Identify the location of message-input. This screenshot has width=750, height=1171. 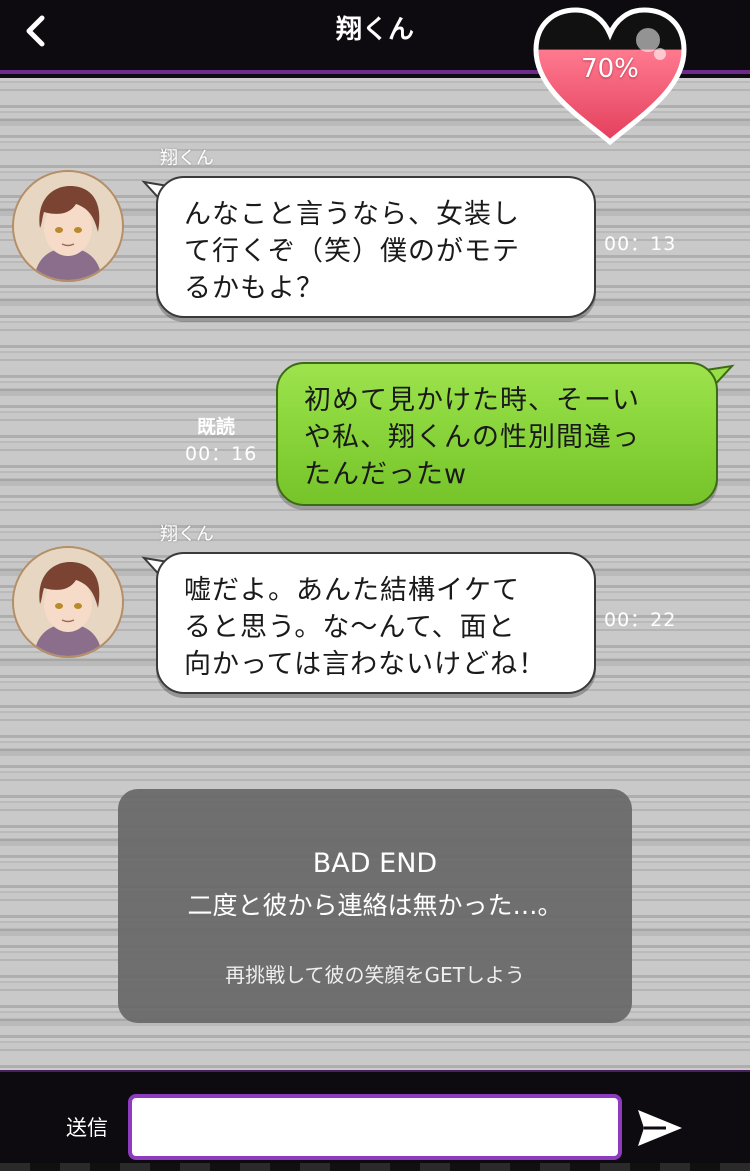
(375, 1127).